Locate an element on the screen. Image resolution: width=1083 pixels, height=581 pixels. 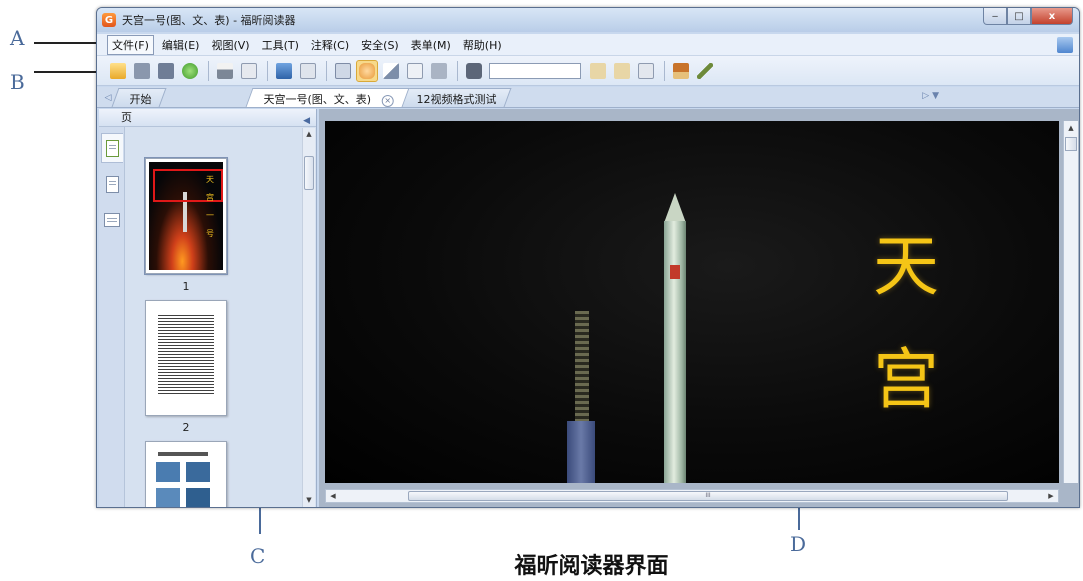
pages-icon is located at coordinates (343, 70).